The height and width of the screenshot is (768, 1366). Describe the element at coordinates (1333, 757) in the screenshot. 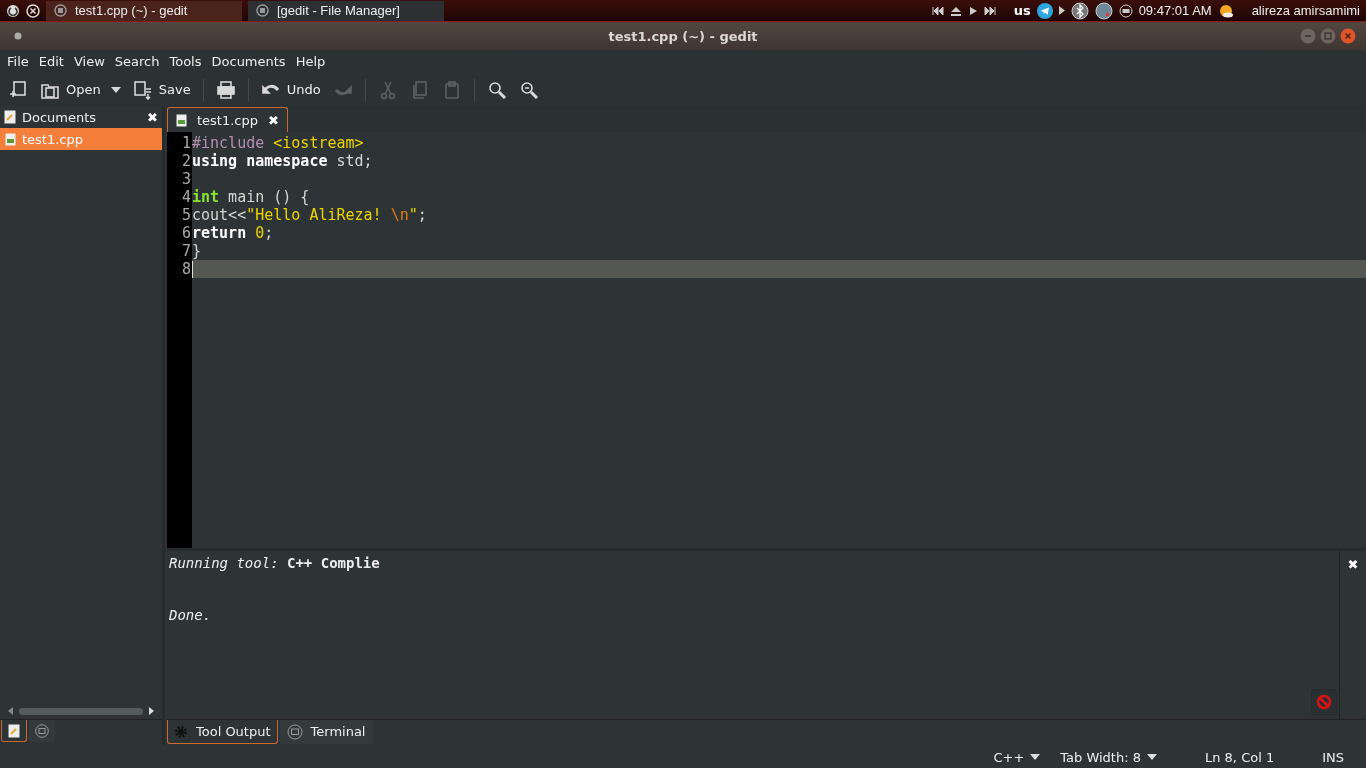

I see `insert-mode: INS` at that location.